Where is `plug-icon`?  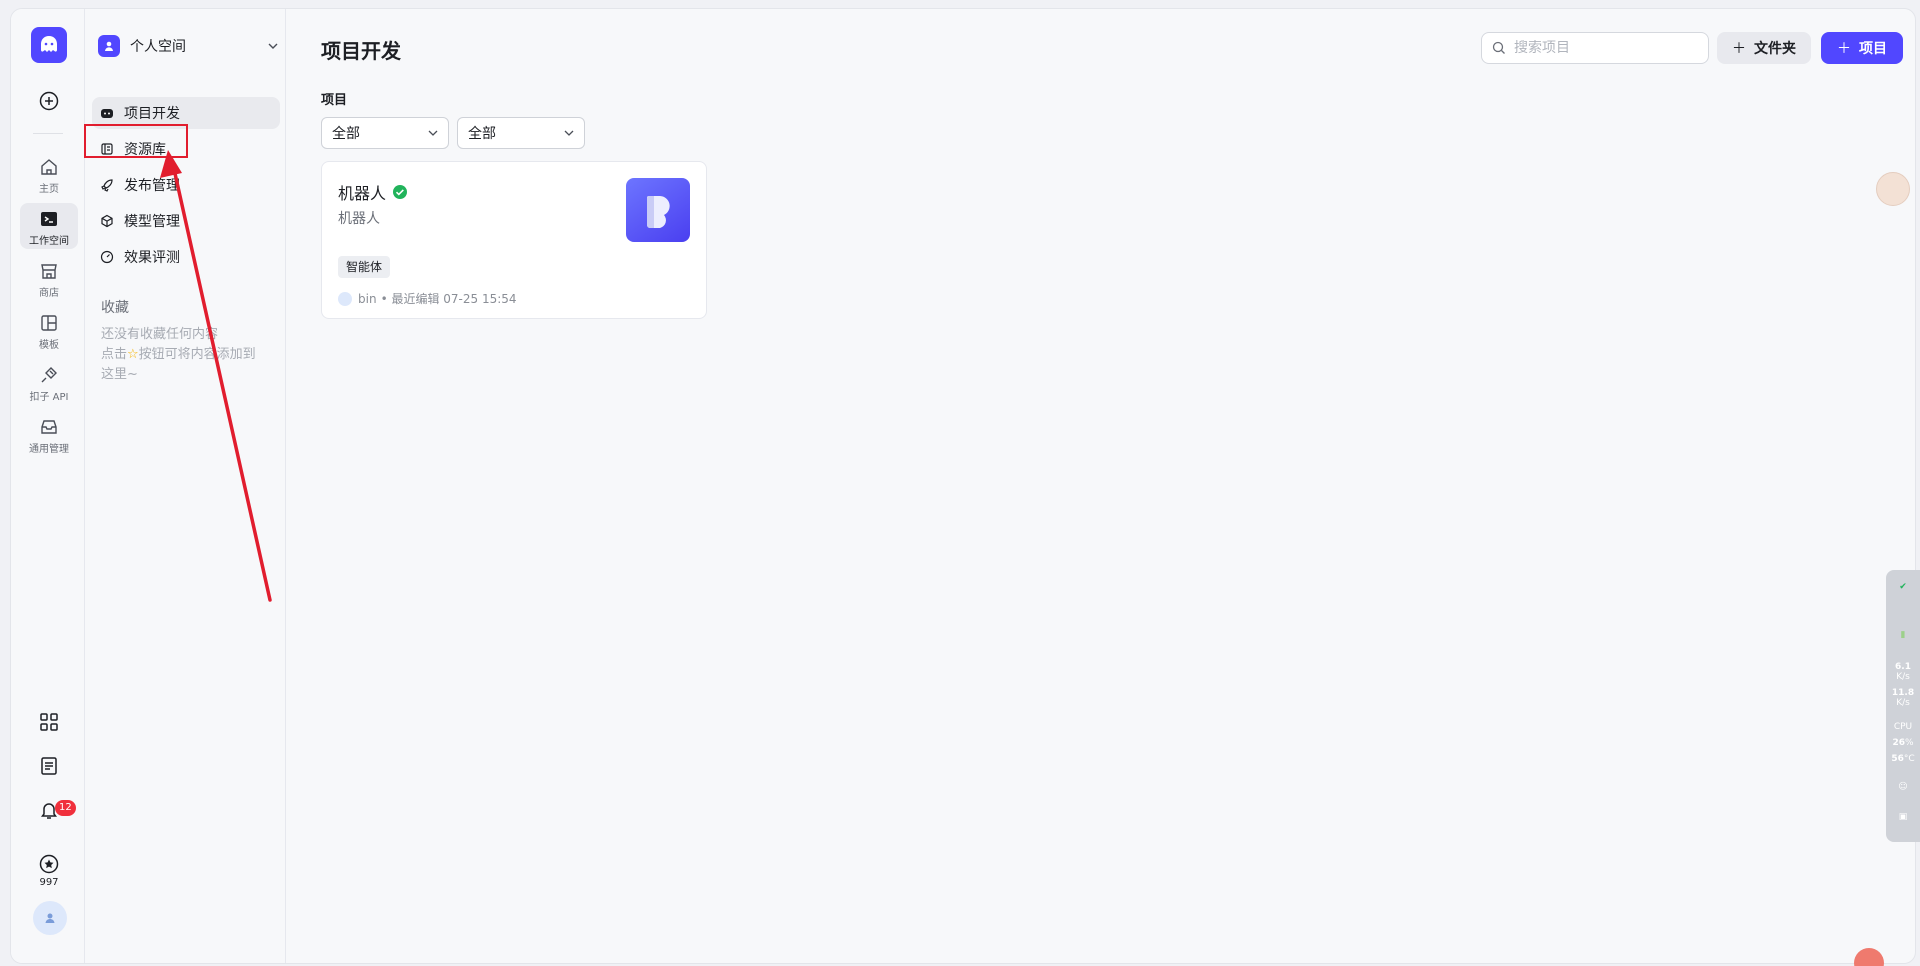
plug-icon is located at coordinates (49, 375).